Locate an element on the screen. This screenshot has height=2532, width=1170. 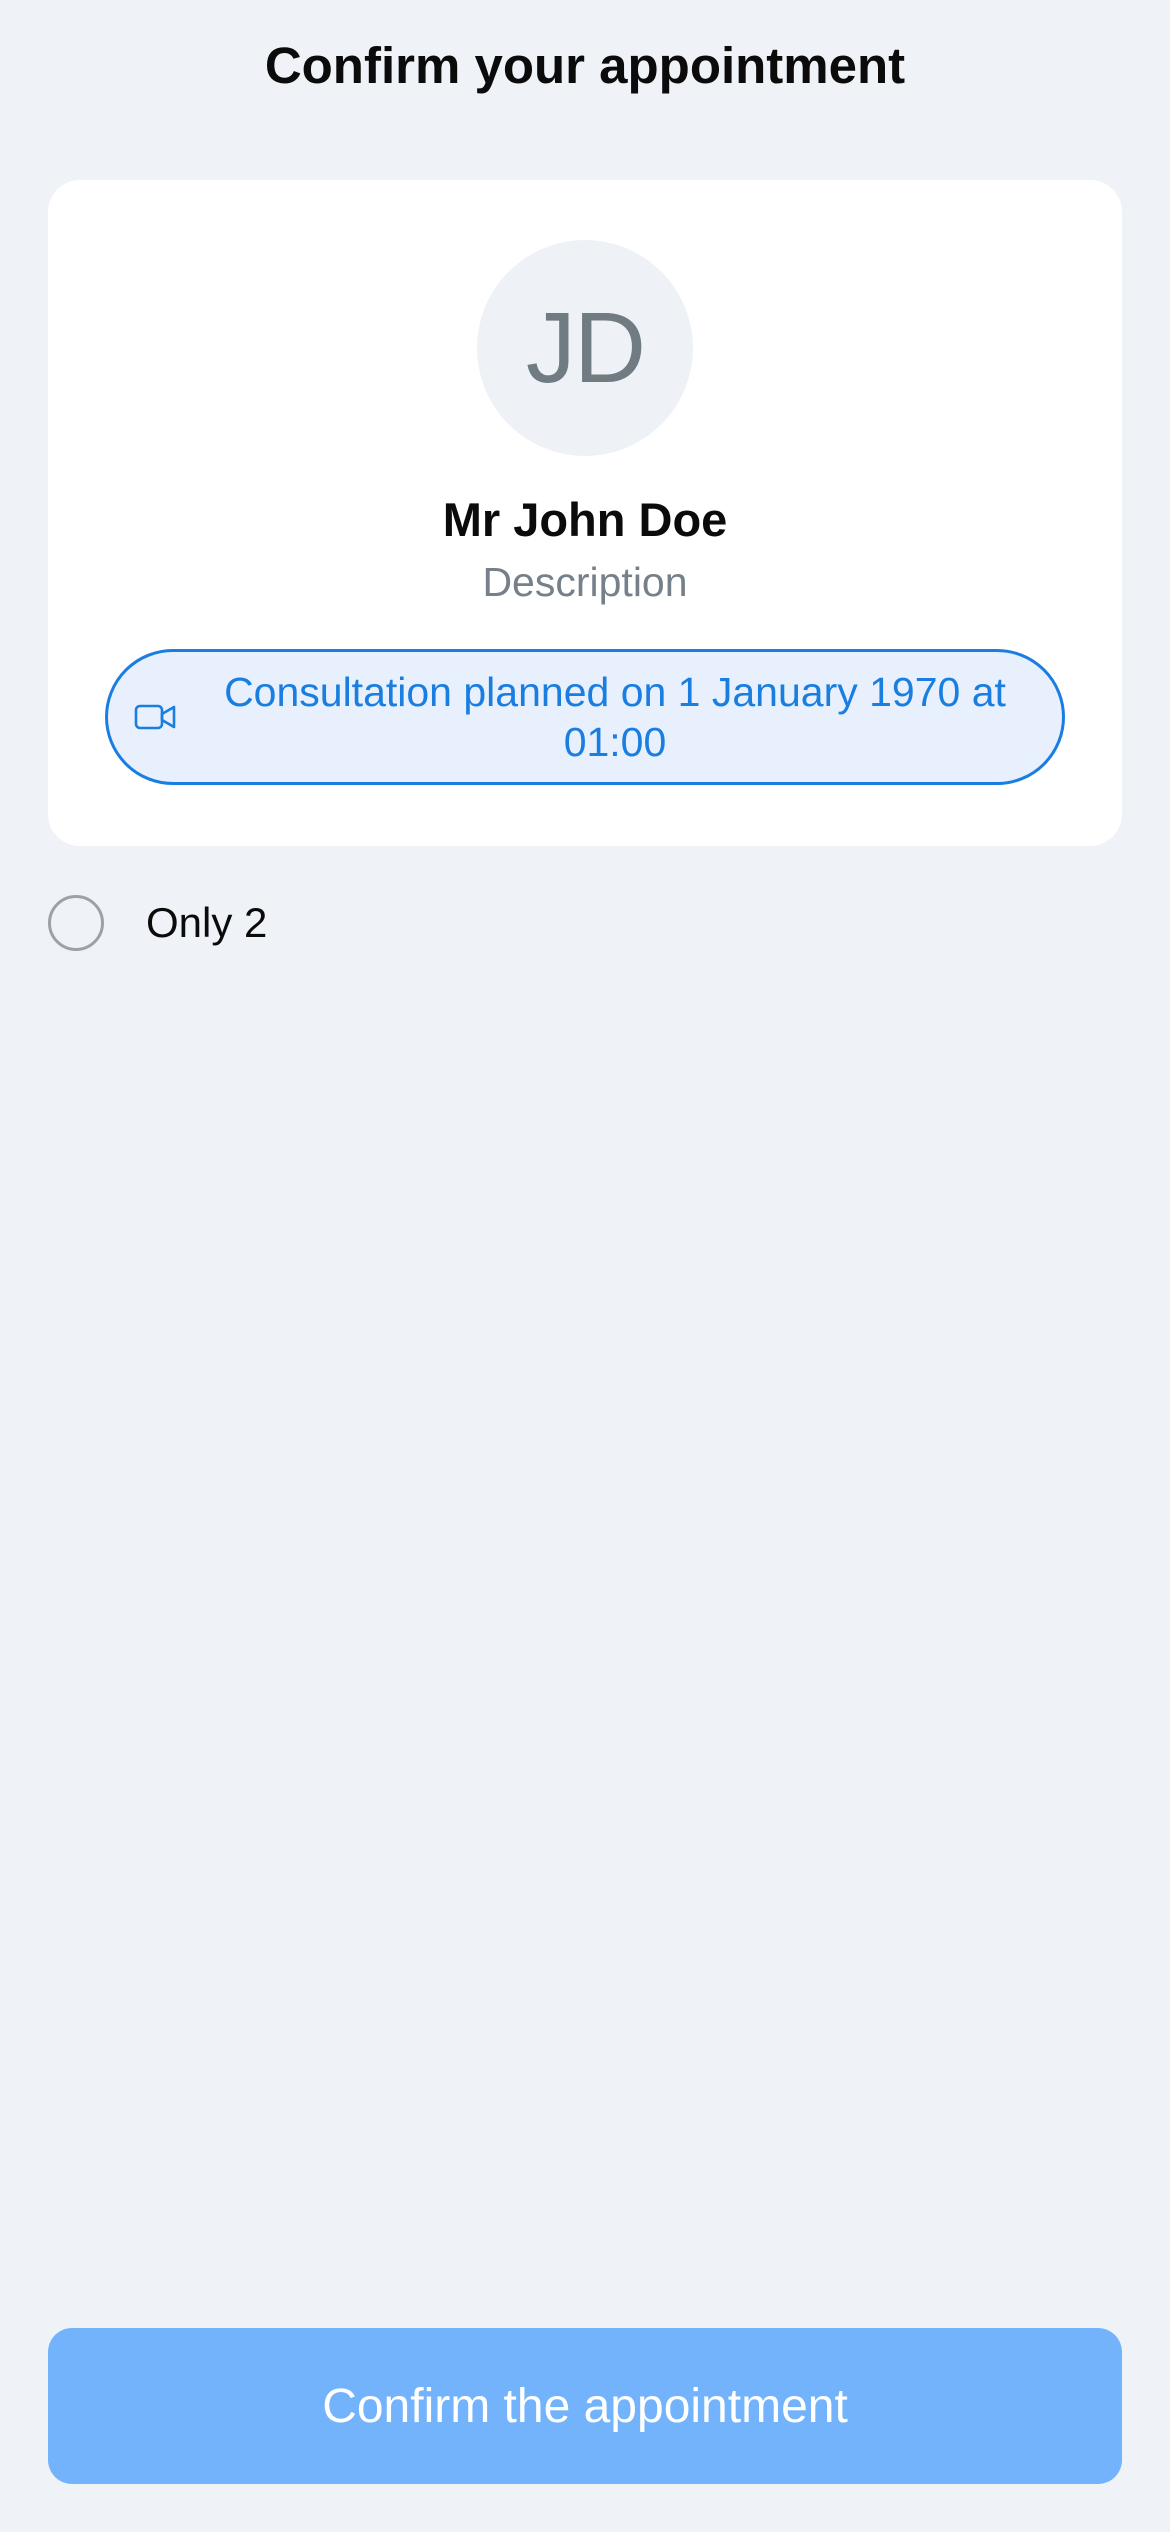
avatar: JD is located at coordinates (585, 348).